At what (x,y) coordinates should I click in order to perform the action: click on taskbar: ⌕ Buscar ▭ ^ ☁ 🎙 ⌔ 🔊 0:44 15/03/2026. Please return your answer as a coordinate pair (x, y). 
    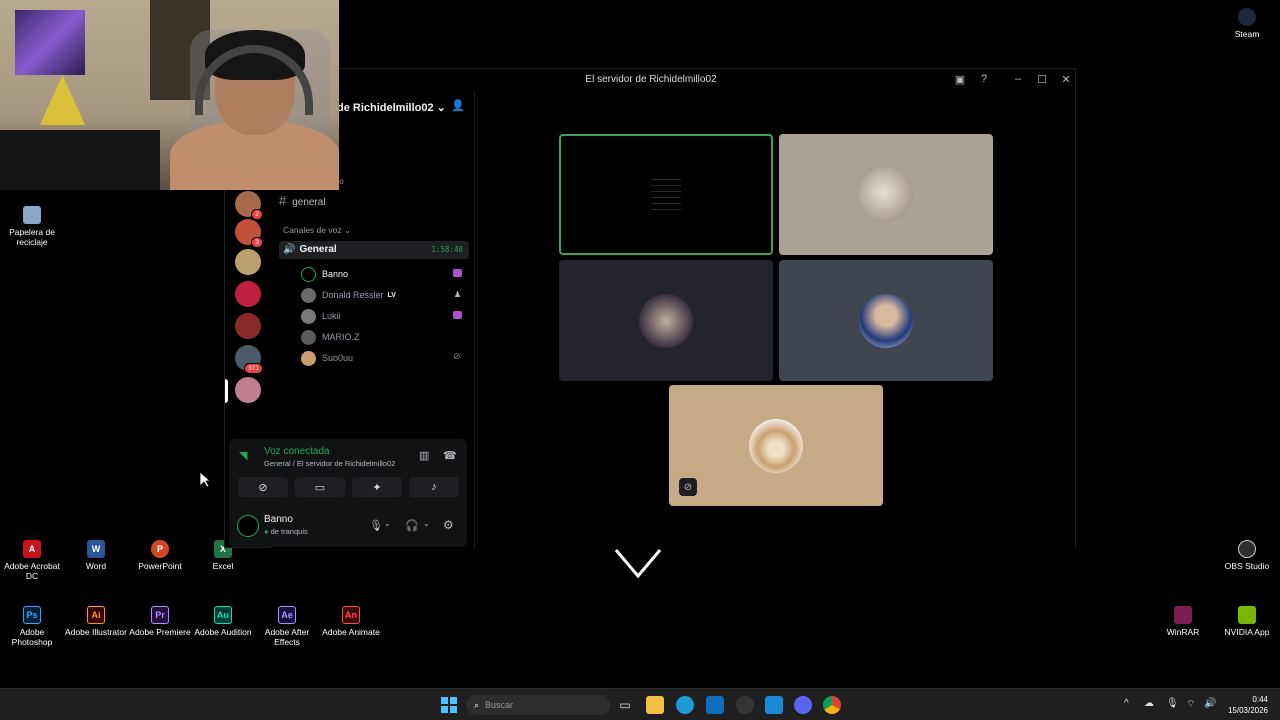
    Looking at the image, I should click on (640, 704).